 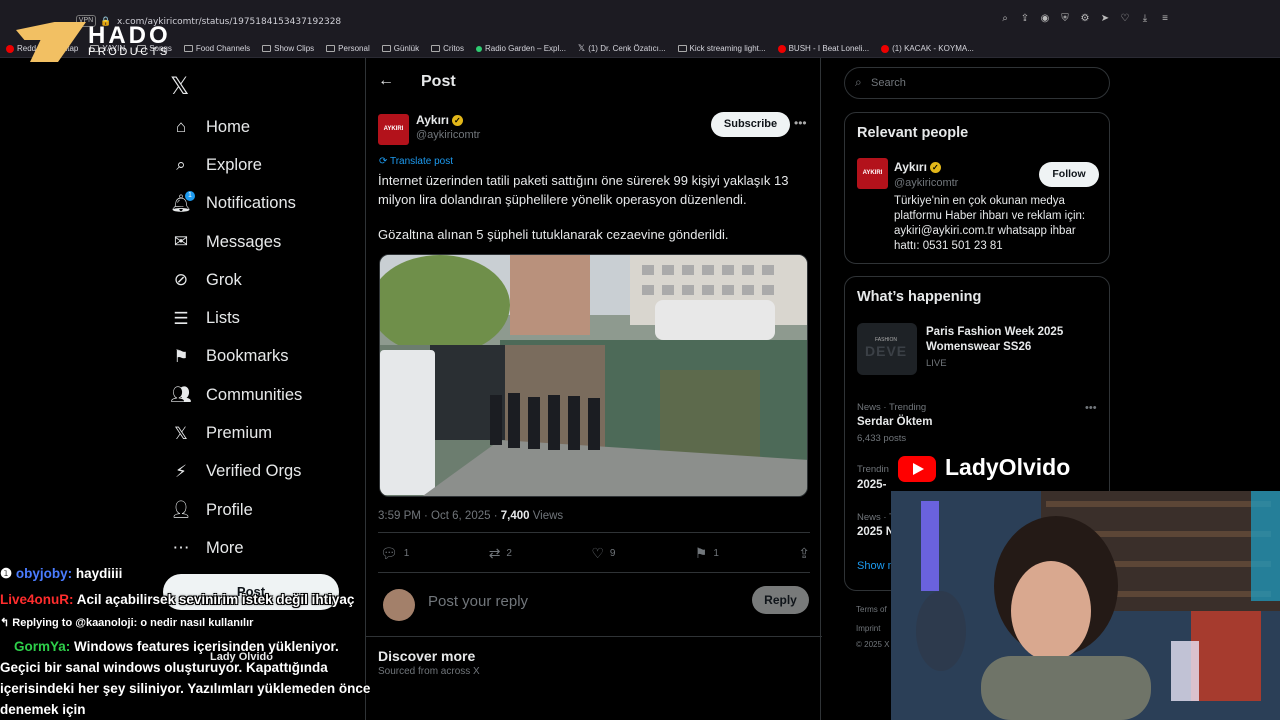 I want to click on nav-premium: 𝕏 Premium, so click(x=236, y=433).